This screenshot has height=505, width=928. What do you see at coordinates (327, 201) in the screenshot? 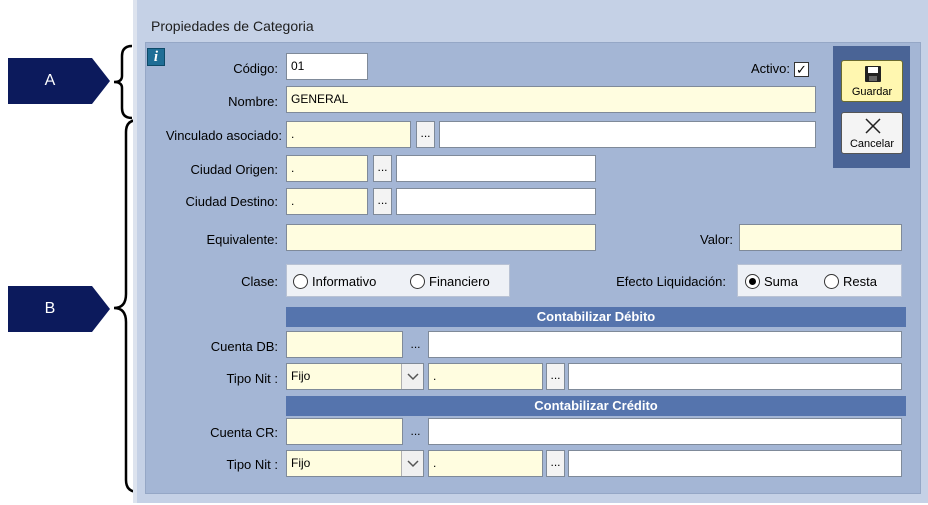
I see `ciudad-destino-code-field: .` at bounding box center [327, 201].